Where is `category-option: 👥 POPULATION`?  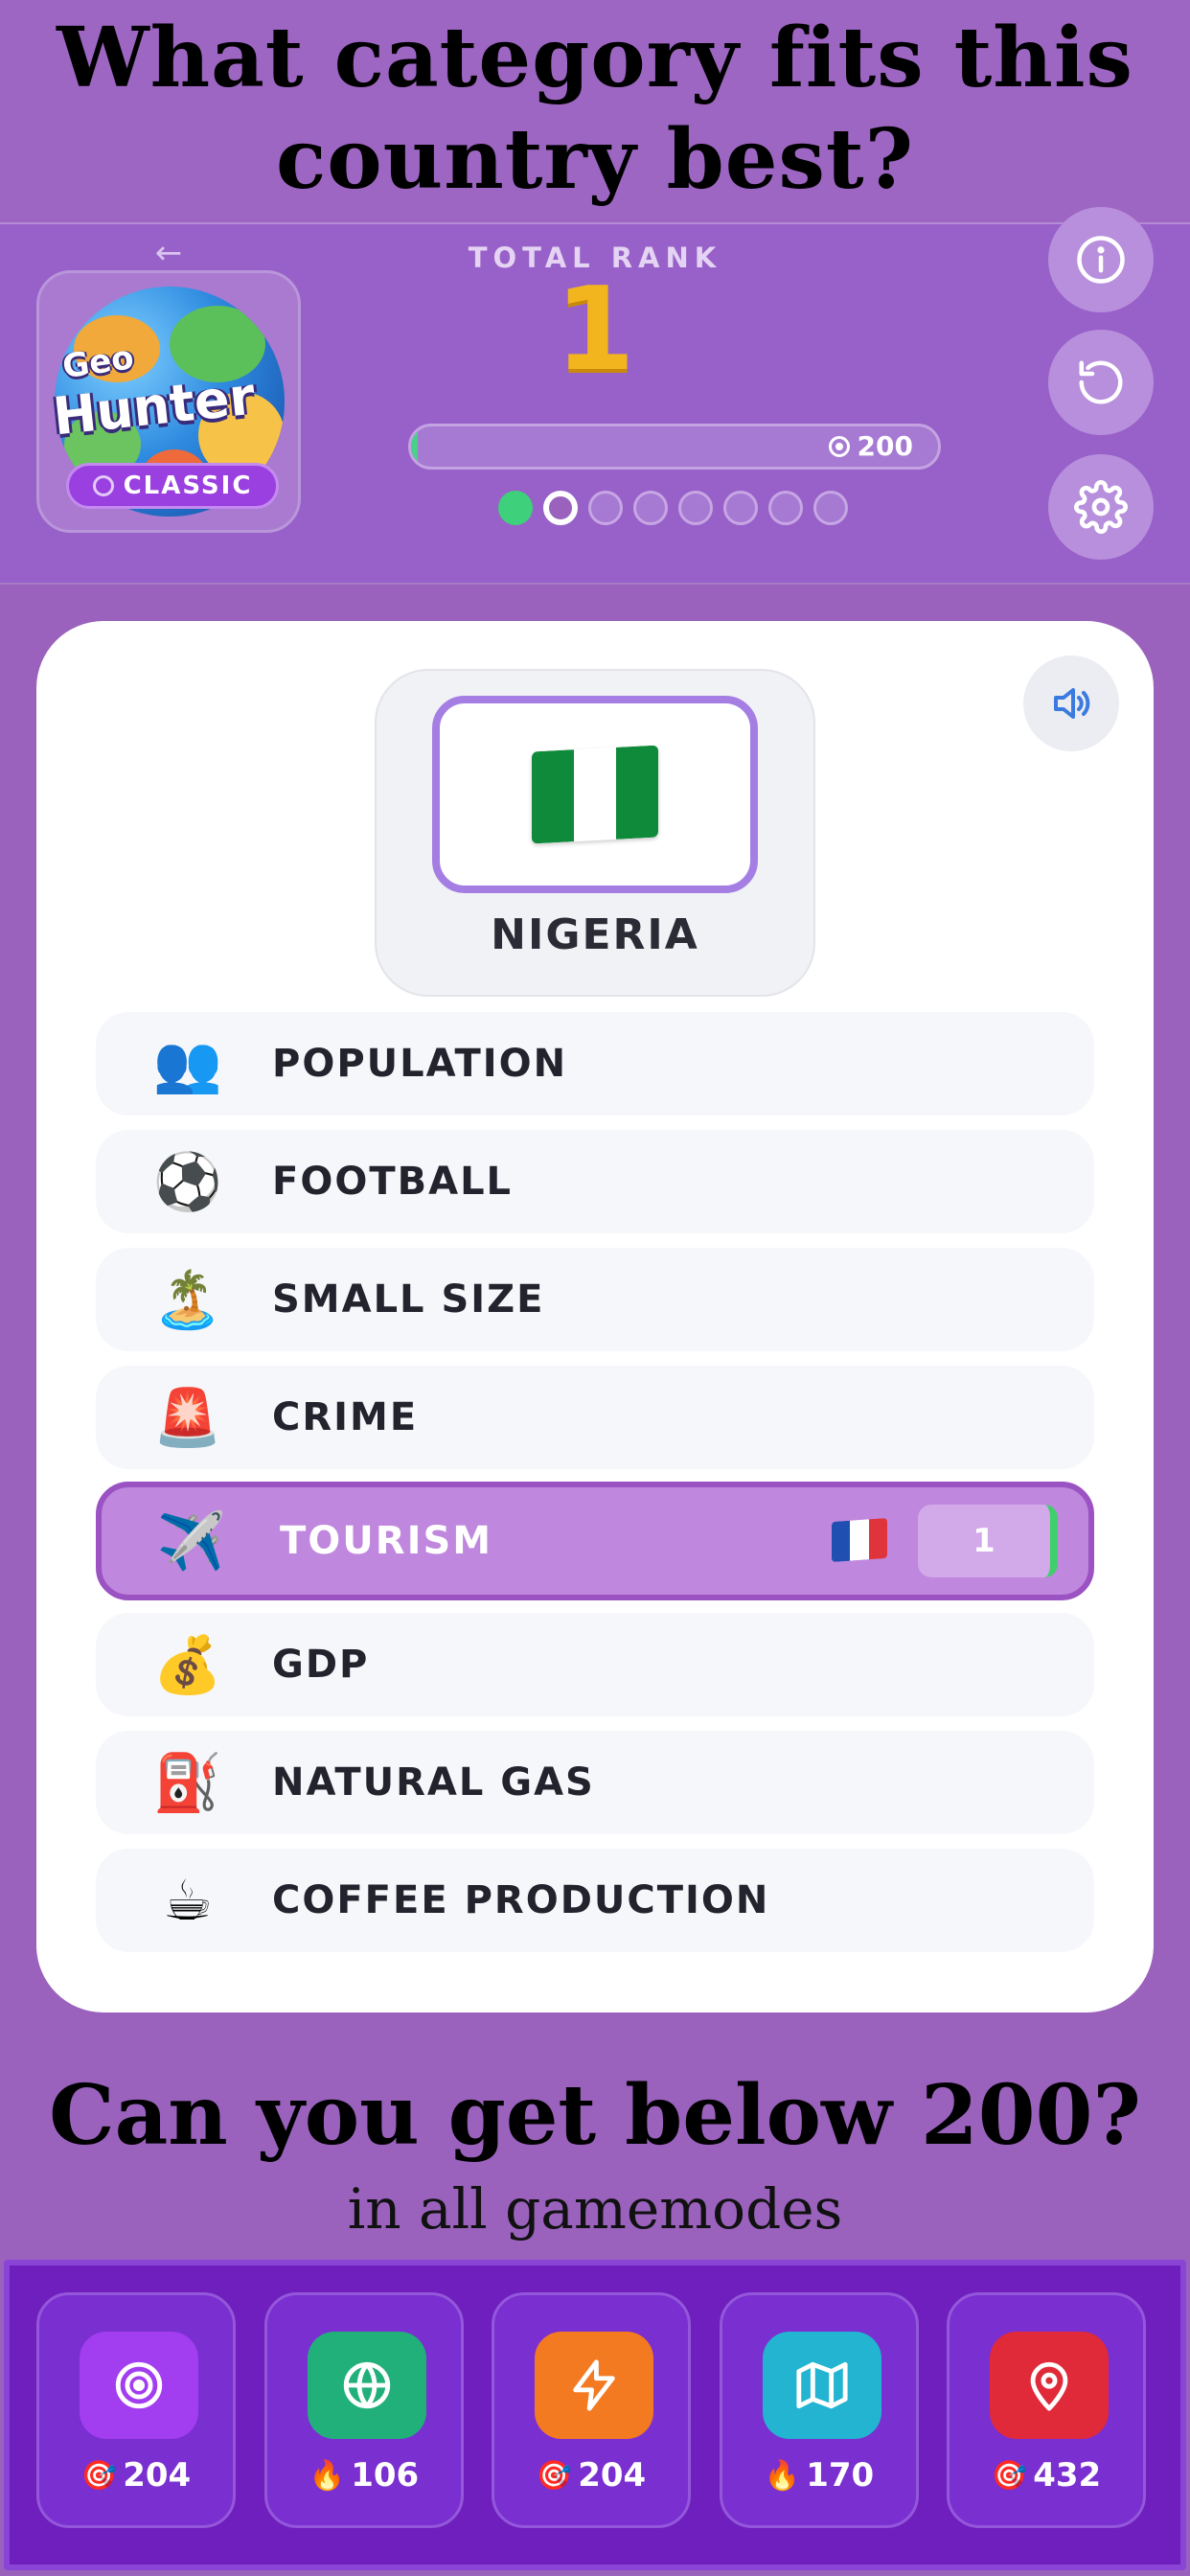
category-option: 👥 POPULATION is located at coordinates (595, 1064).